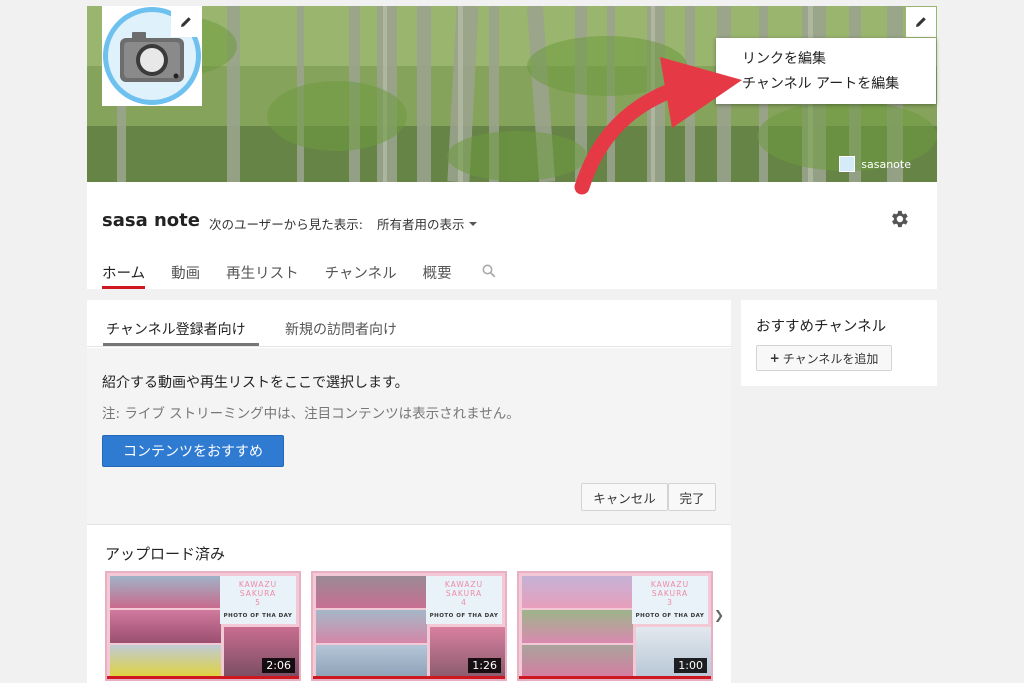  What do you see at coordinates (421, 224) in the screenshot?
I see `view-as-value: 所有者用の表示` at bounding box center [421, 224].